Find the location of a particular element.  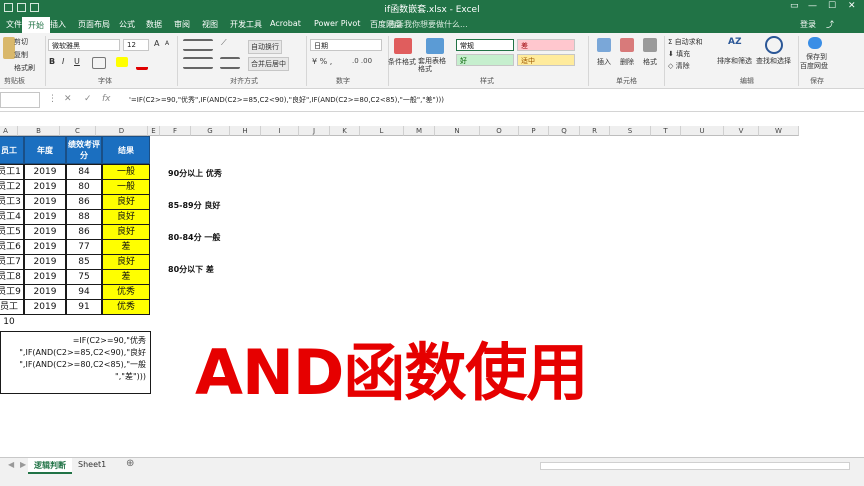

table-cell: 94 is located at coordinates (84, 292).